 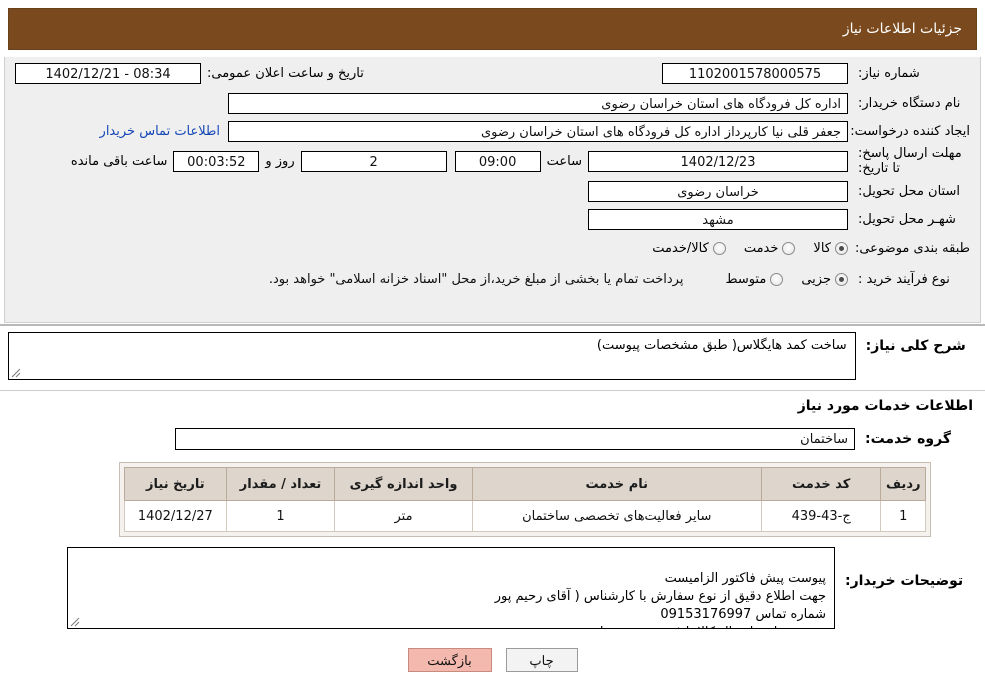 I want to click on category-option-kala-khedmat: کالا/خدمت, so click(x=689, y=248).